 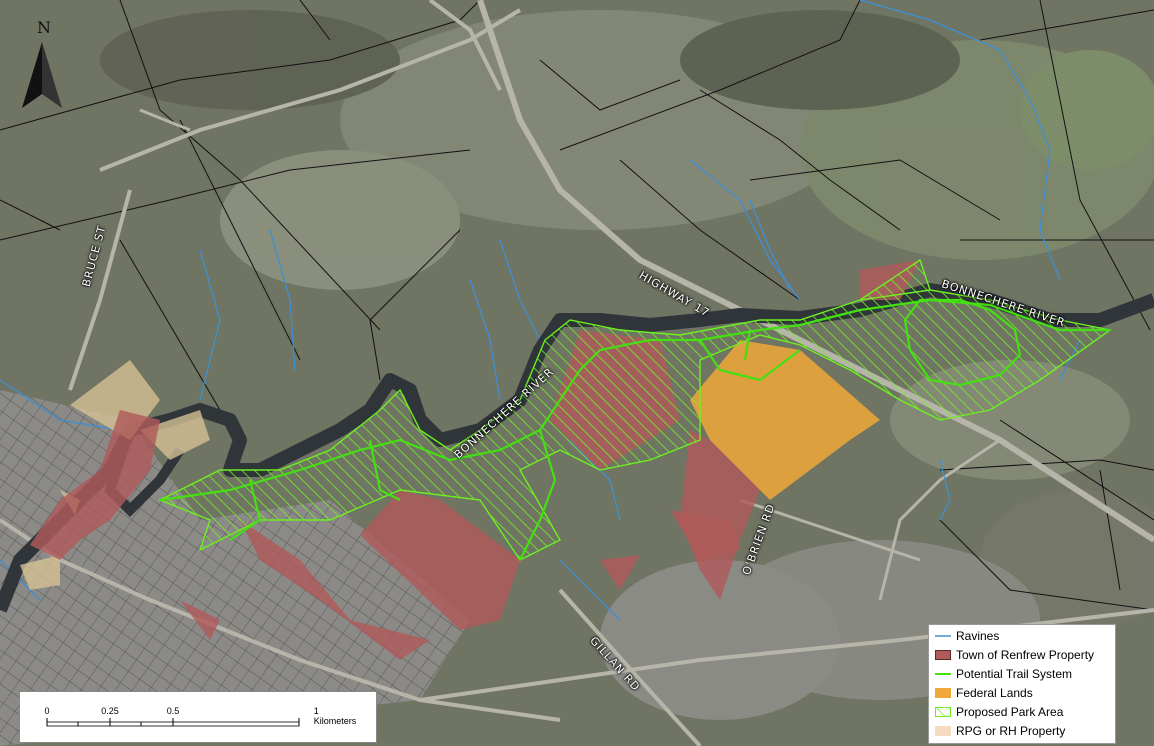 What do you see at coordinates (1025, 655) in the screenshot?
I see `legend-label: Town of Renfrew Property` at bounding box center [1025, 655].